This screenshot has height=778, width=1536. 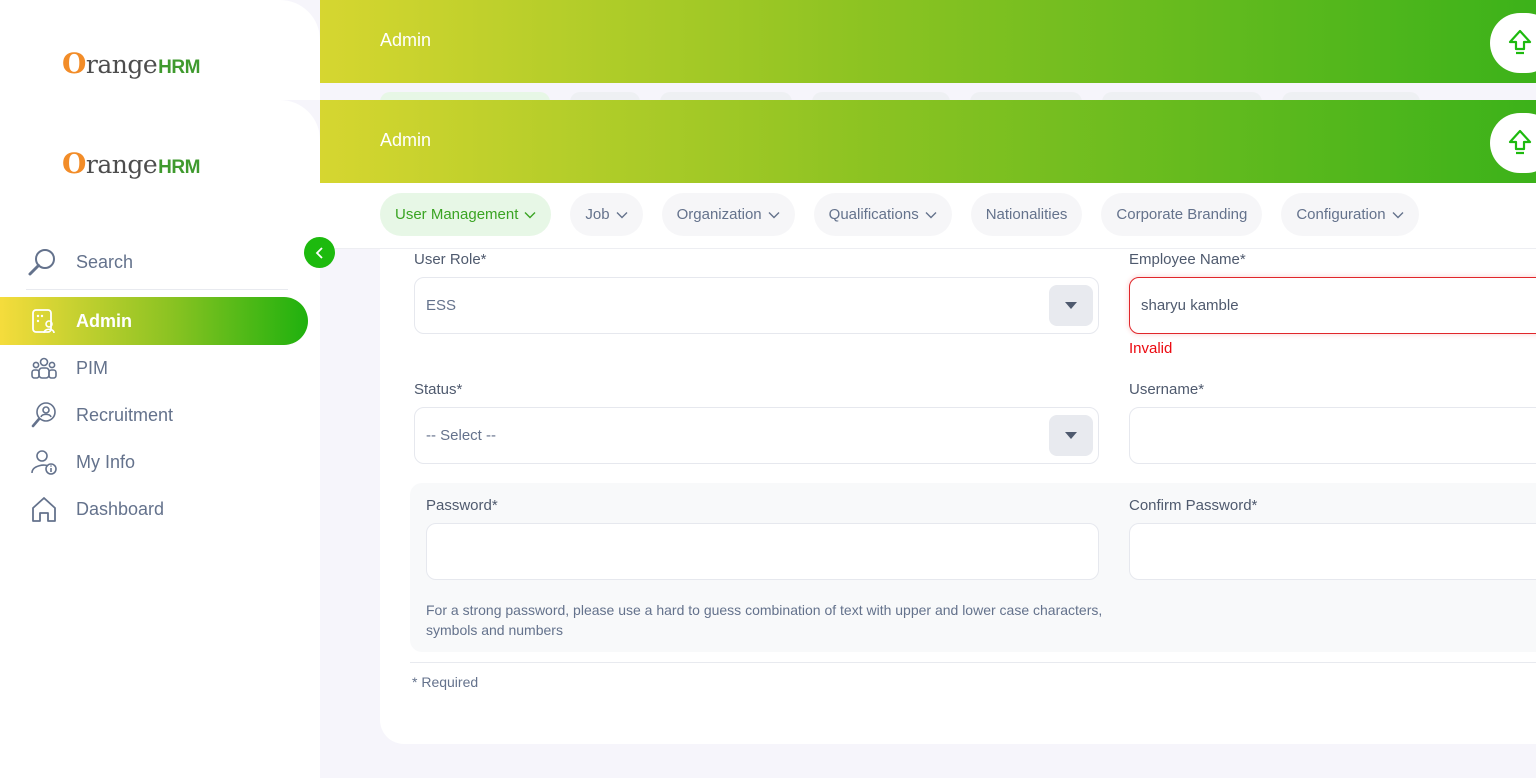 I want to click on tab-label: Corporate Branding, so click(x=1182, y=214).